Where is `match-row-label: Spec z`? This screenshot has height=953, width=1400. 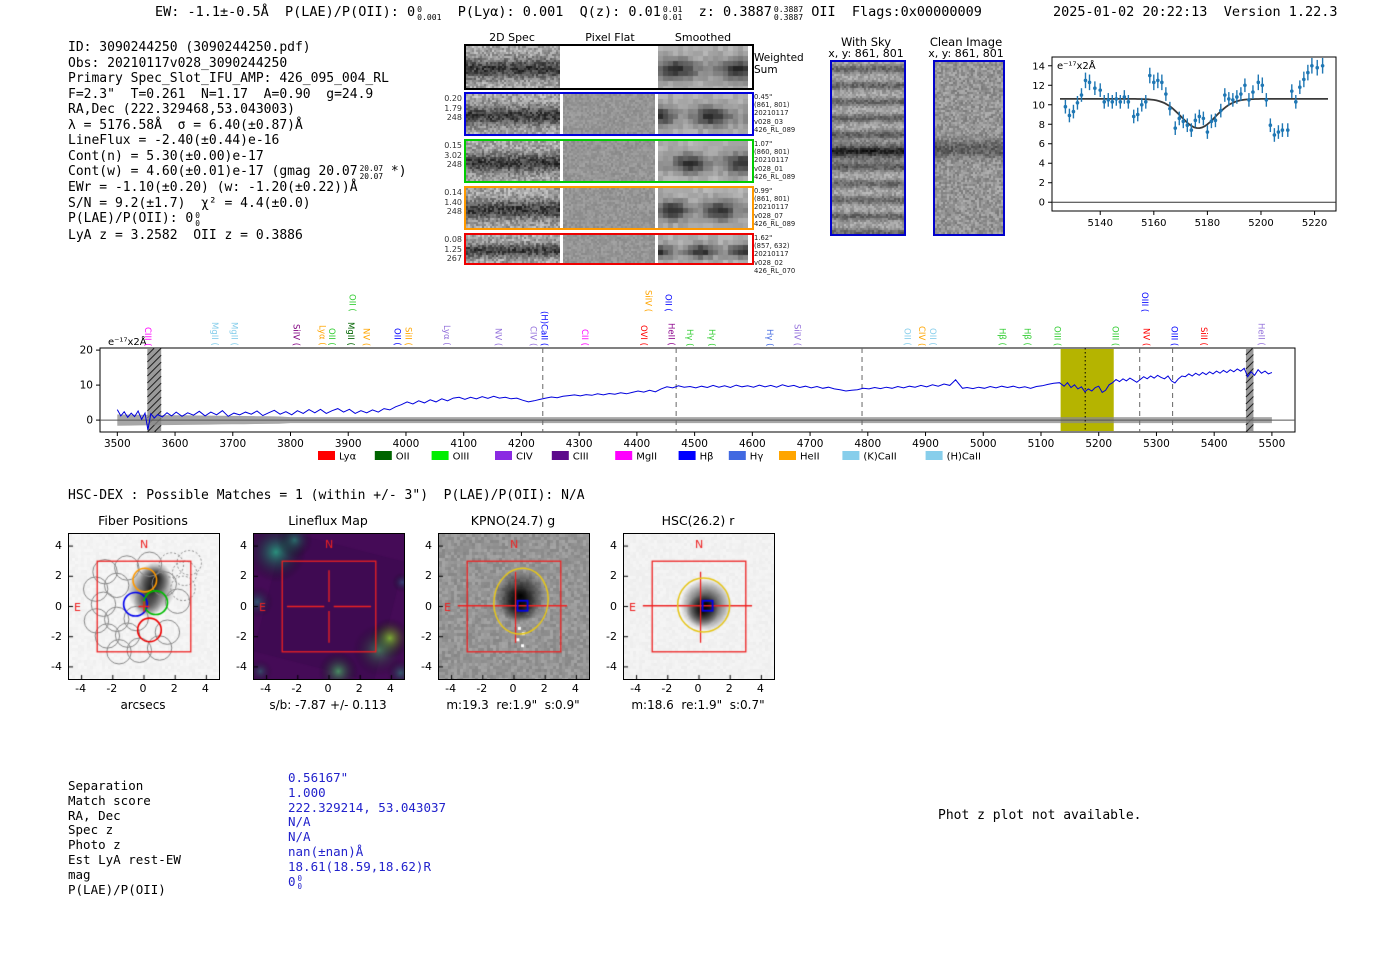 match-row-label: Spec z is located at coordinates (91, 830).